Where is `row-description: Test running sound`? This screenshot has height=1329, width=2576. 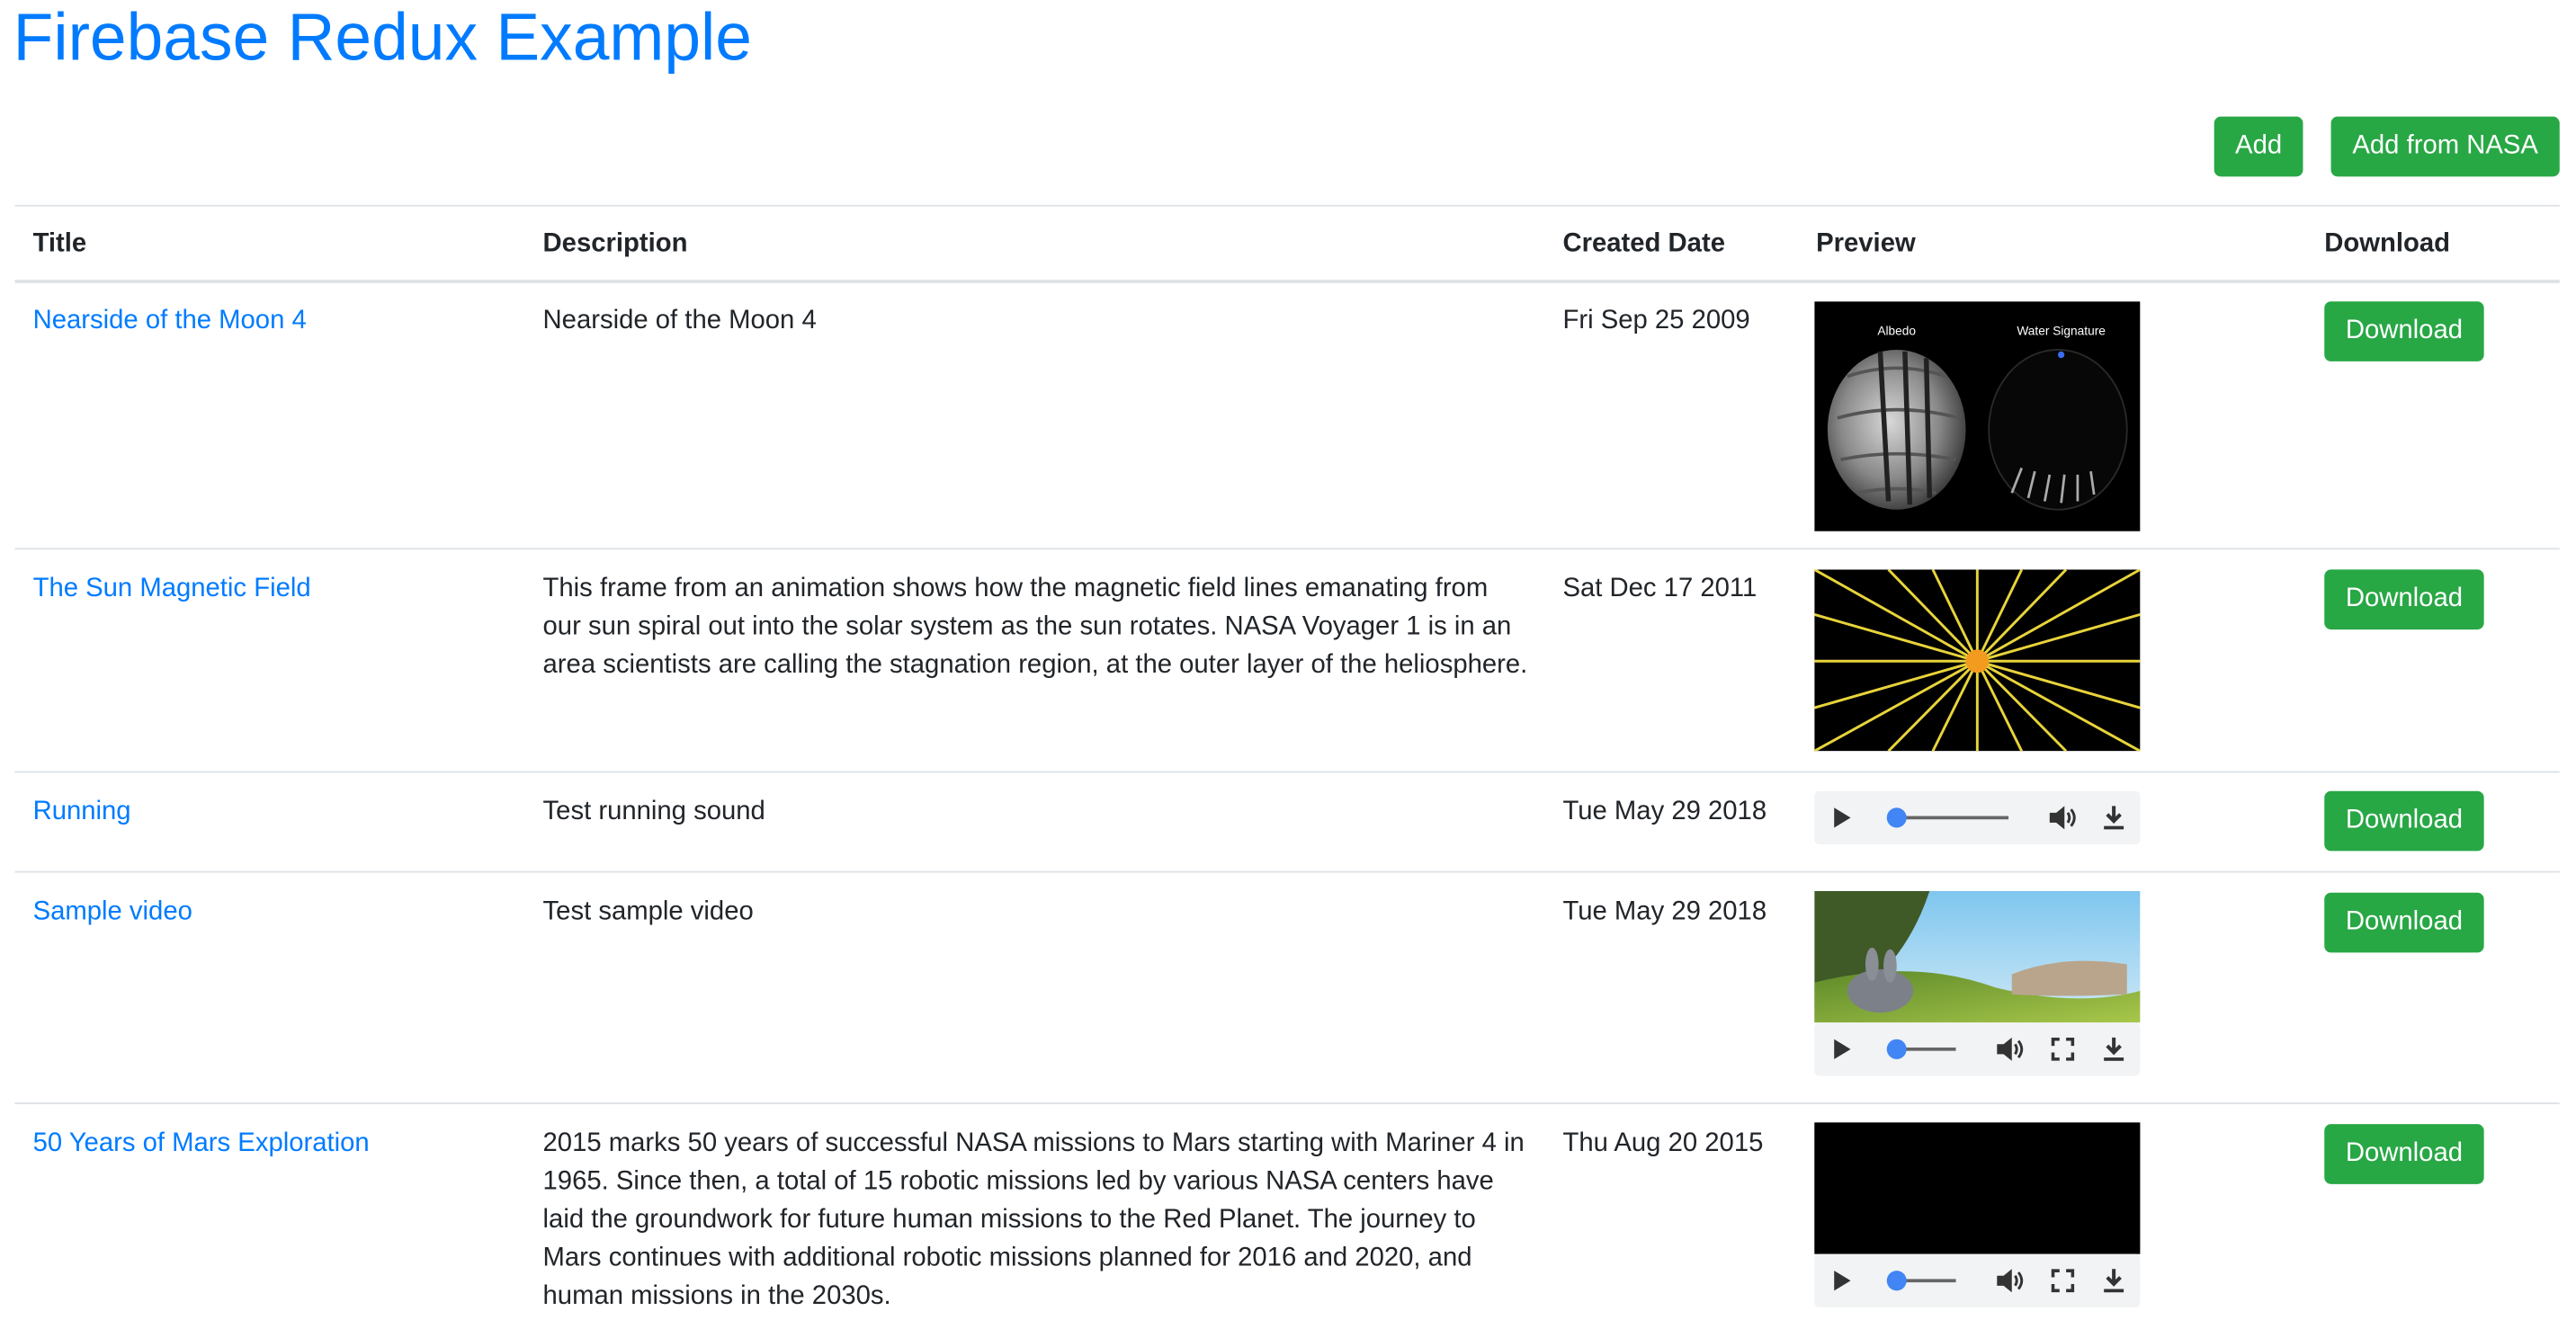 row-description: Test running sound is located at coordinates (653, 812).